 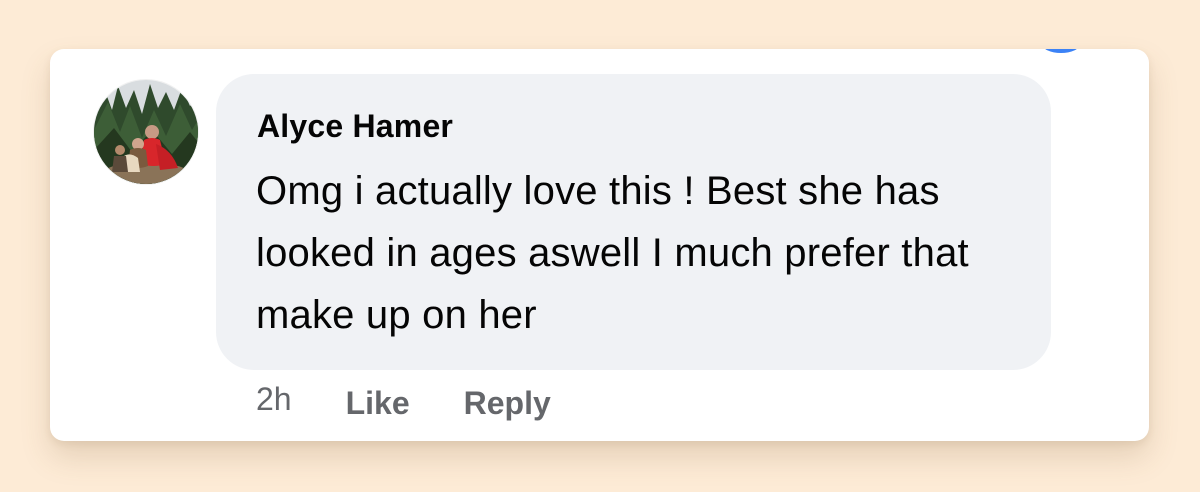 I want to click on reply-button: Reply, so click(x=507, y=403).